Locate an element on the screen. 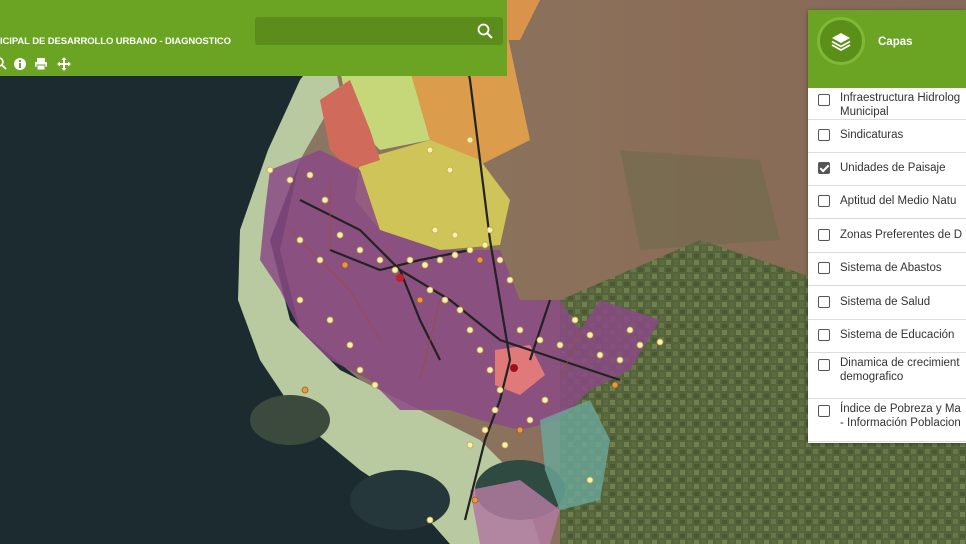 This screenshot has height=544, width=966. lagoon-west is located at coordinates (290, 420).